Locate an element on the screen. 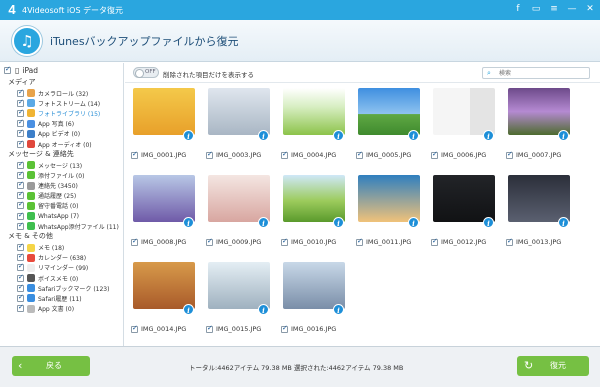 The image size is (600, 387). facebook-icon: f is located at coordinates (518, 9).